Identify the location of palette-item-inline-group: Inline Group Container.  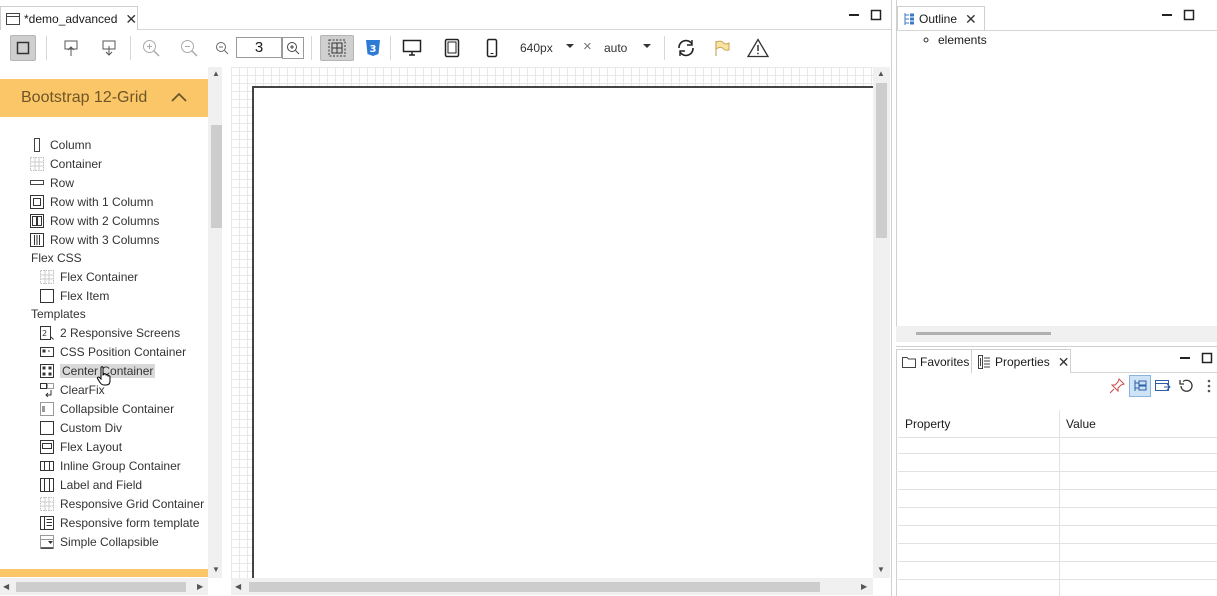
(110, 466).